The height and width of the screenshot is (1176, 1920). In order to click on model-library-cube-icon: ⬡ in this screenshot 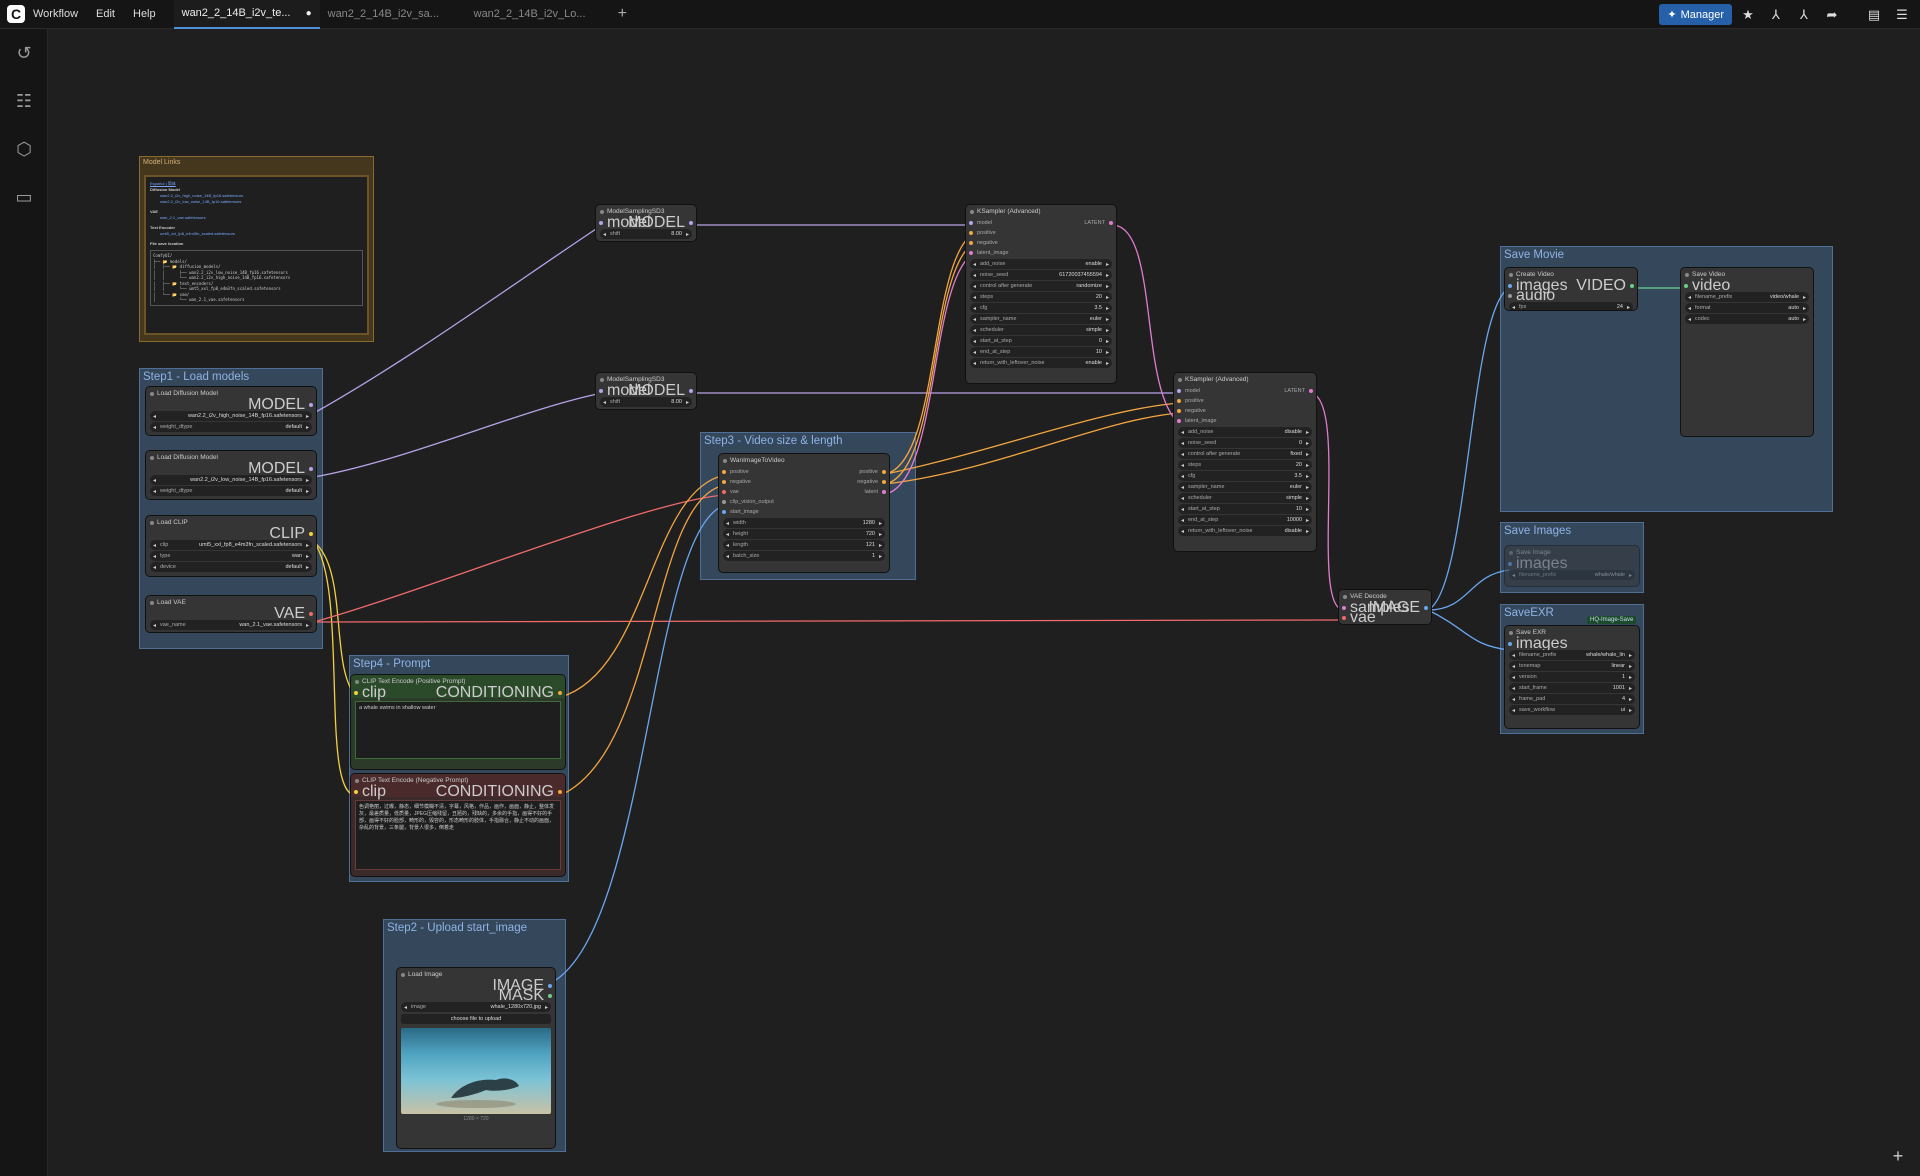, I will do `click(24, 149)`.